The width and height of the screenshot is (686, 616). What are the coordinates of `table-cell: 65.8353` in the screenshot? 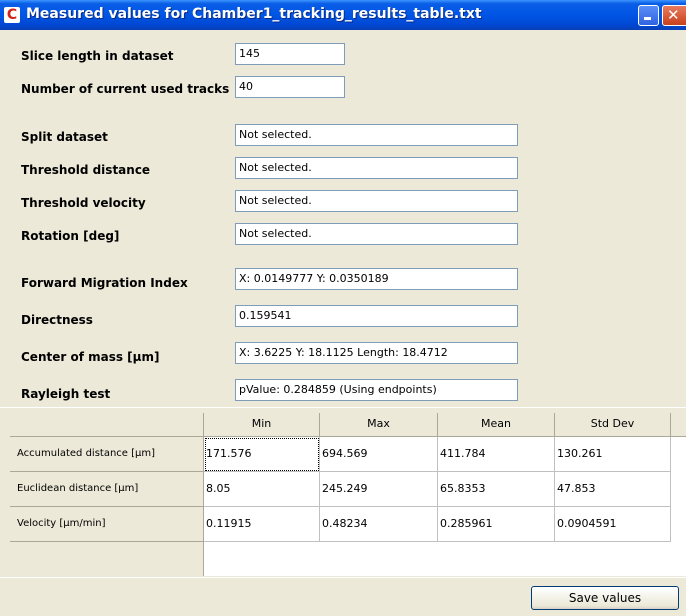 It's located at (496, 489).